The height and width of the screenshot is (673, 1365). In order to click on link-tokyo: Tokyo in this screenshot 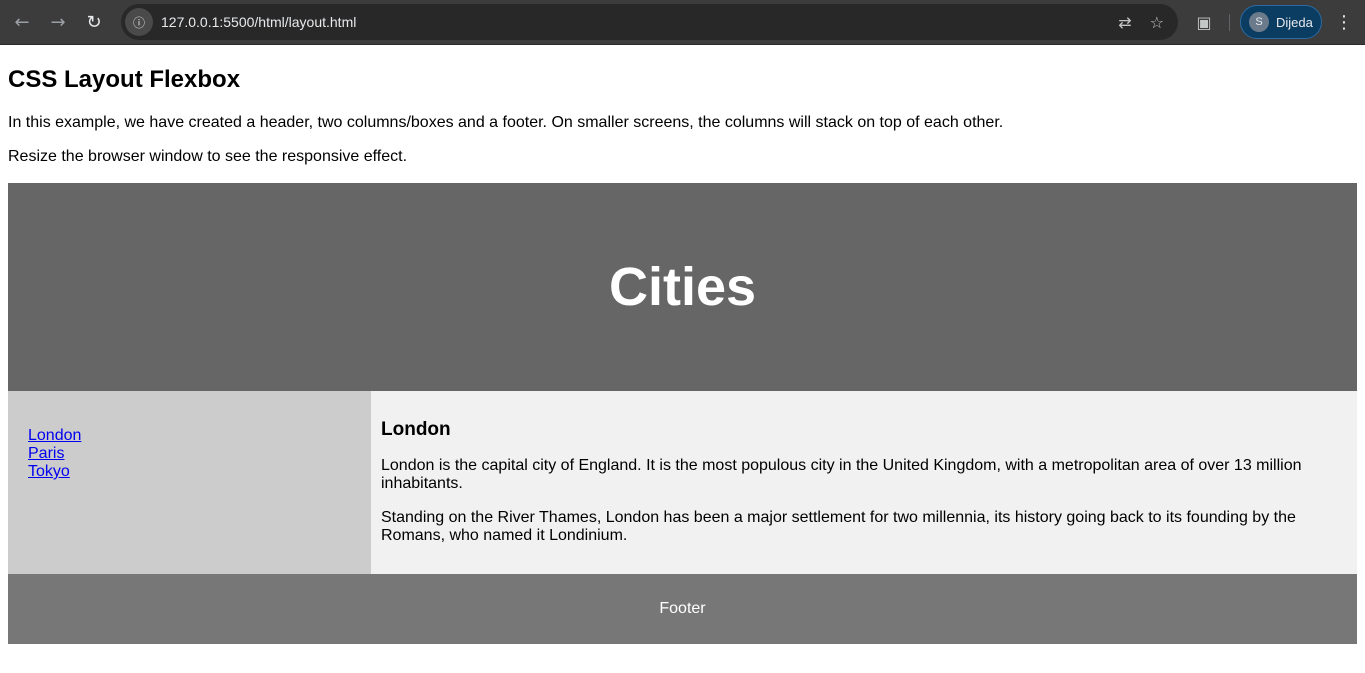, I will do `click(49, 471)`.